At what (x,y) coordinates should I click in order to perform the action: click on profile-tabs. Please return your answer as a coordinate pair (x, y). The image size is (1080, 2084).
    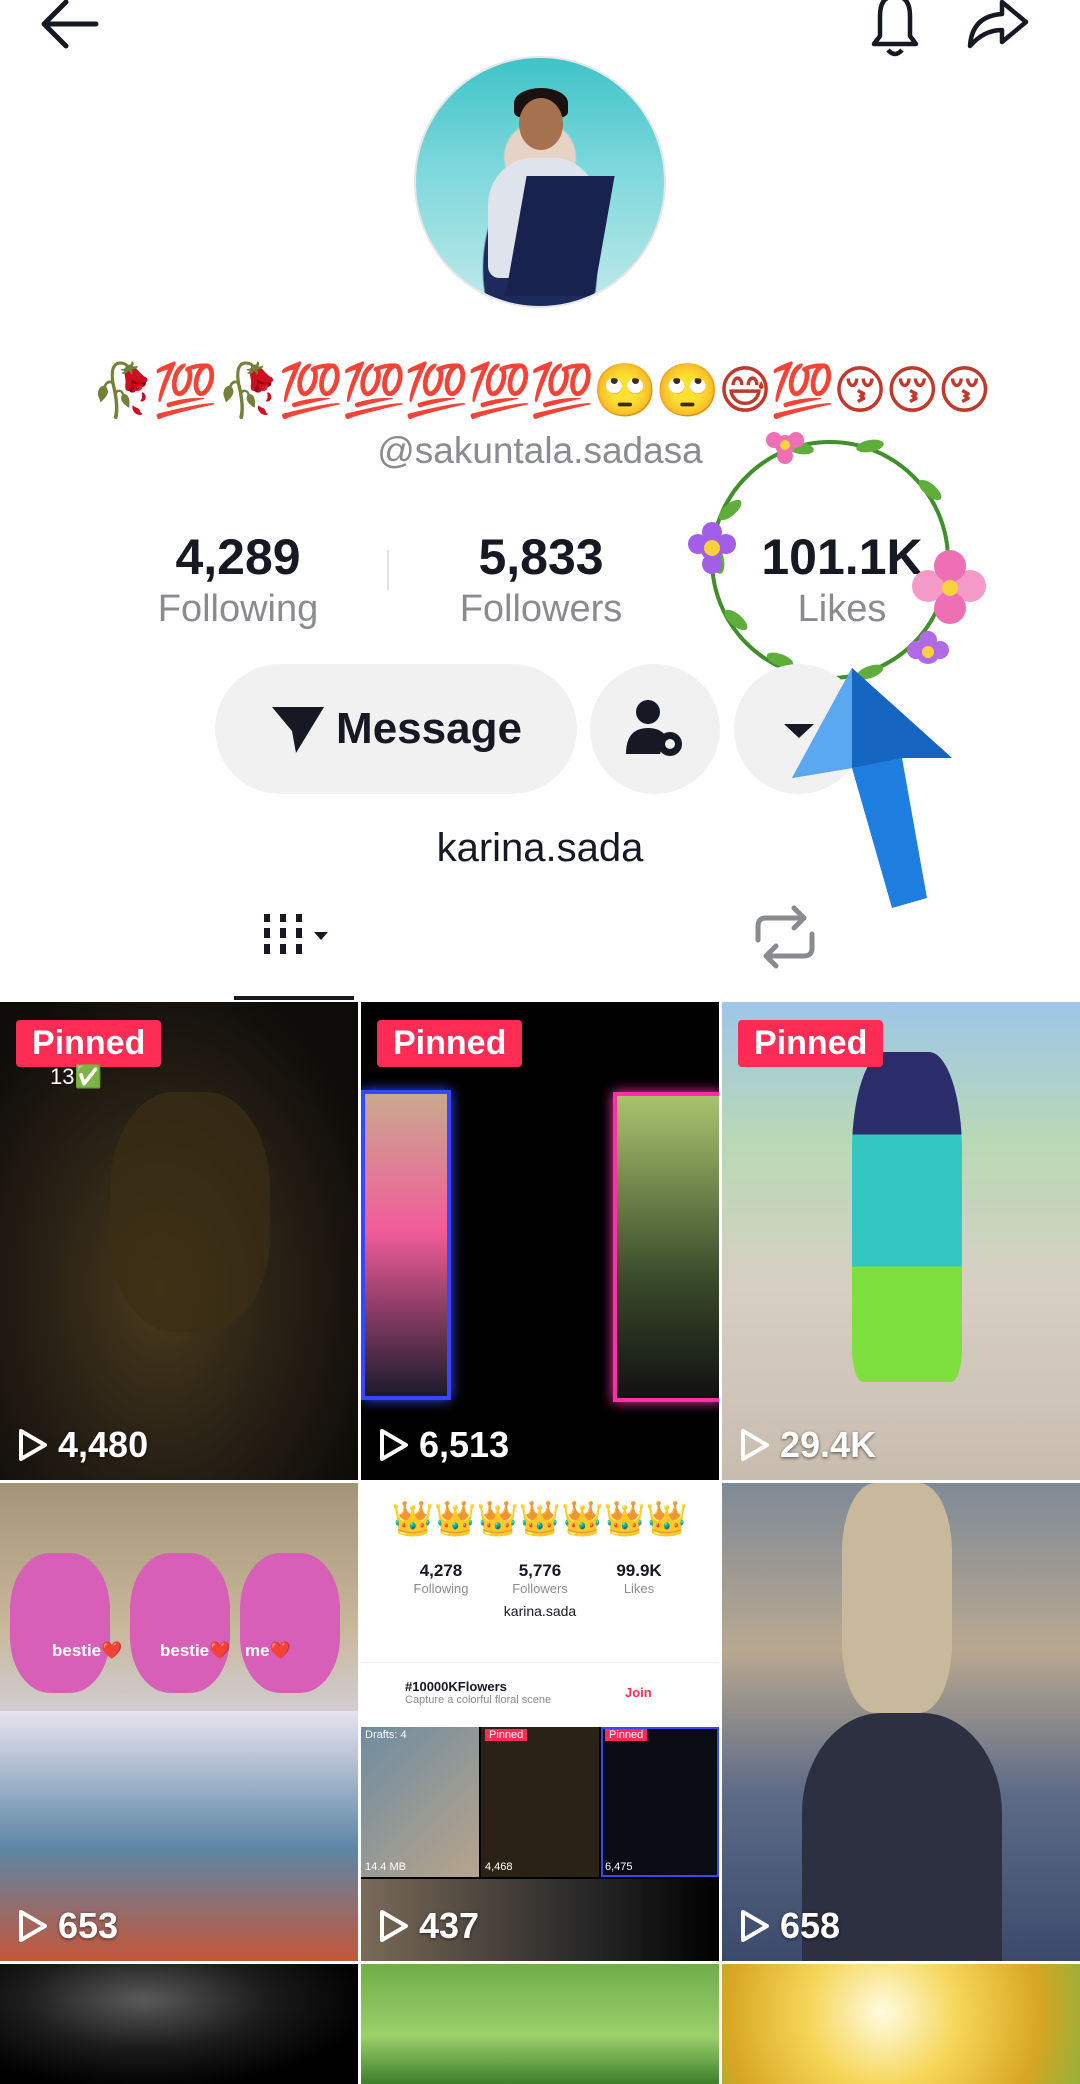
    Looking at the image, I should click on (540, 950).